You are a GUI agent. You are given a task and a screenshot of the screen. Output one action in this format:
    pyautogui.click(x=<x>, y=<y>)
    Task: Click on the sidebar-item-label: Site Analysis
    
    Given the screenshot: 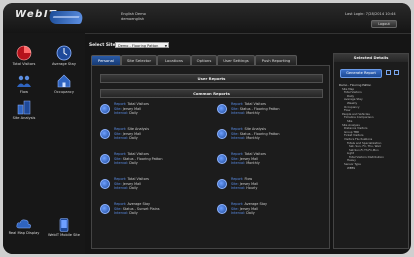 What is the action you would take?
    pyautogui.click(x=24, y=118)
    